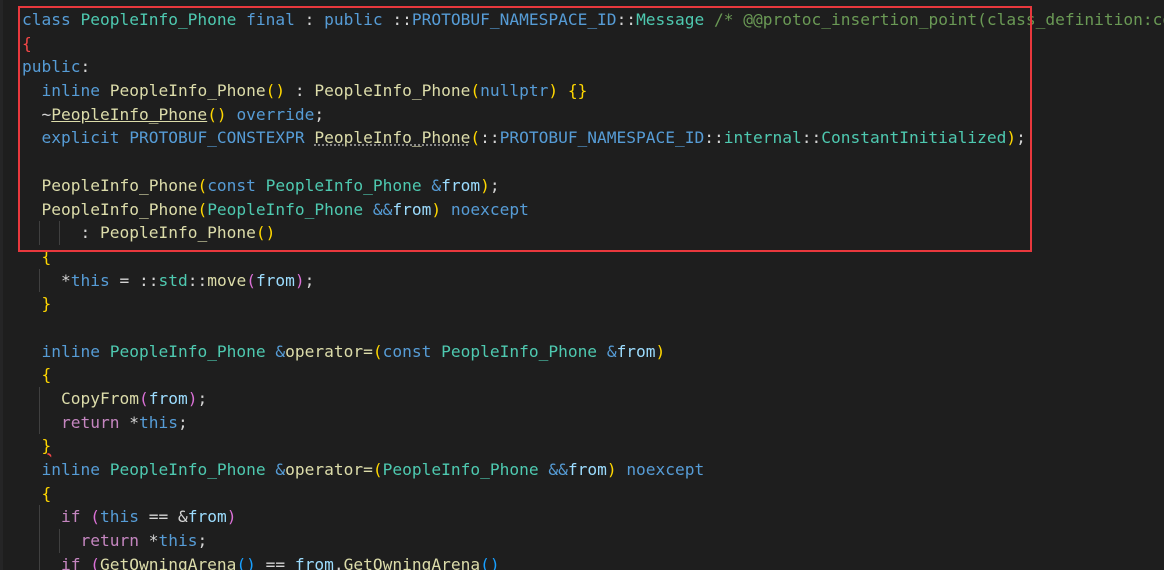 The width and height of the screenshot is (1164, 570). What do you see at coordinates (46, 114) in the screenshot?
I see `code-token: ~` at bounding box center [46, 114].